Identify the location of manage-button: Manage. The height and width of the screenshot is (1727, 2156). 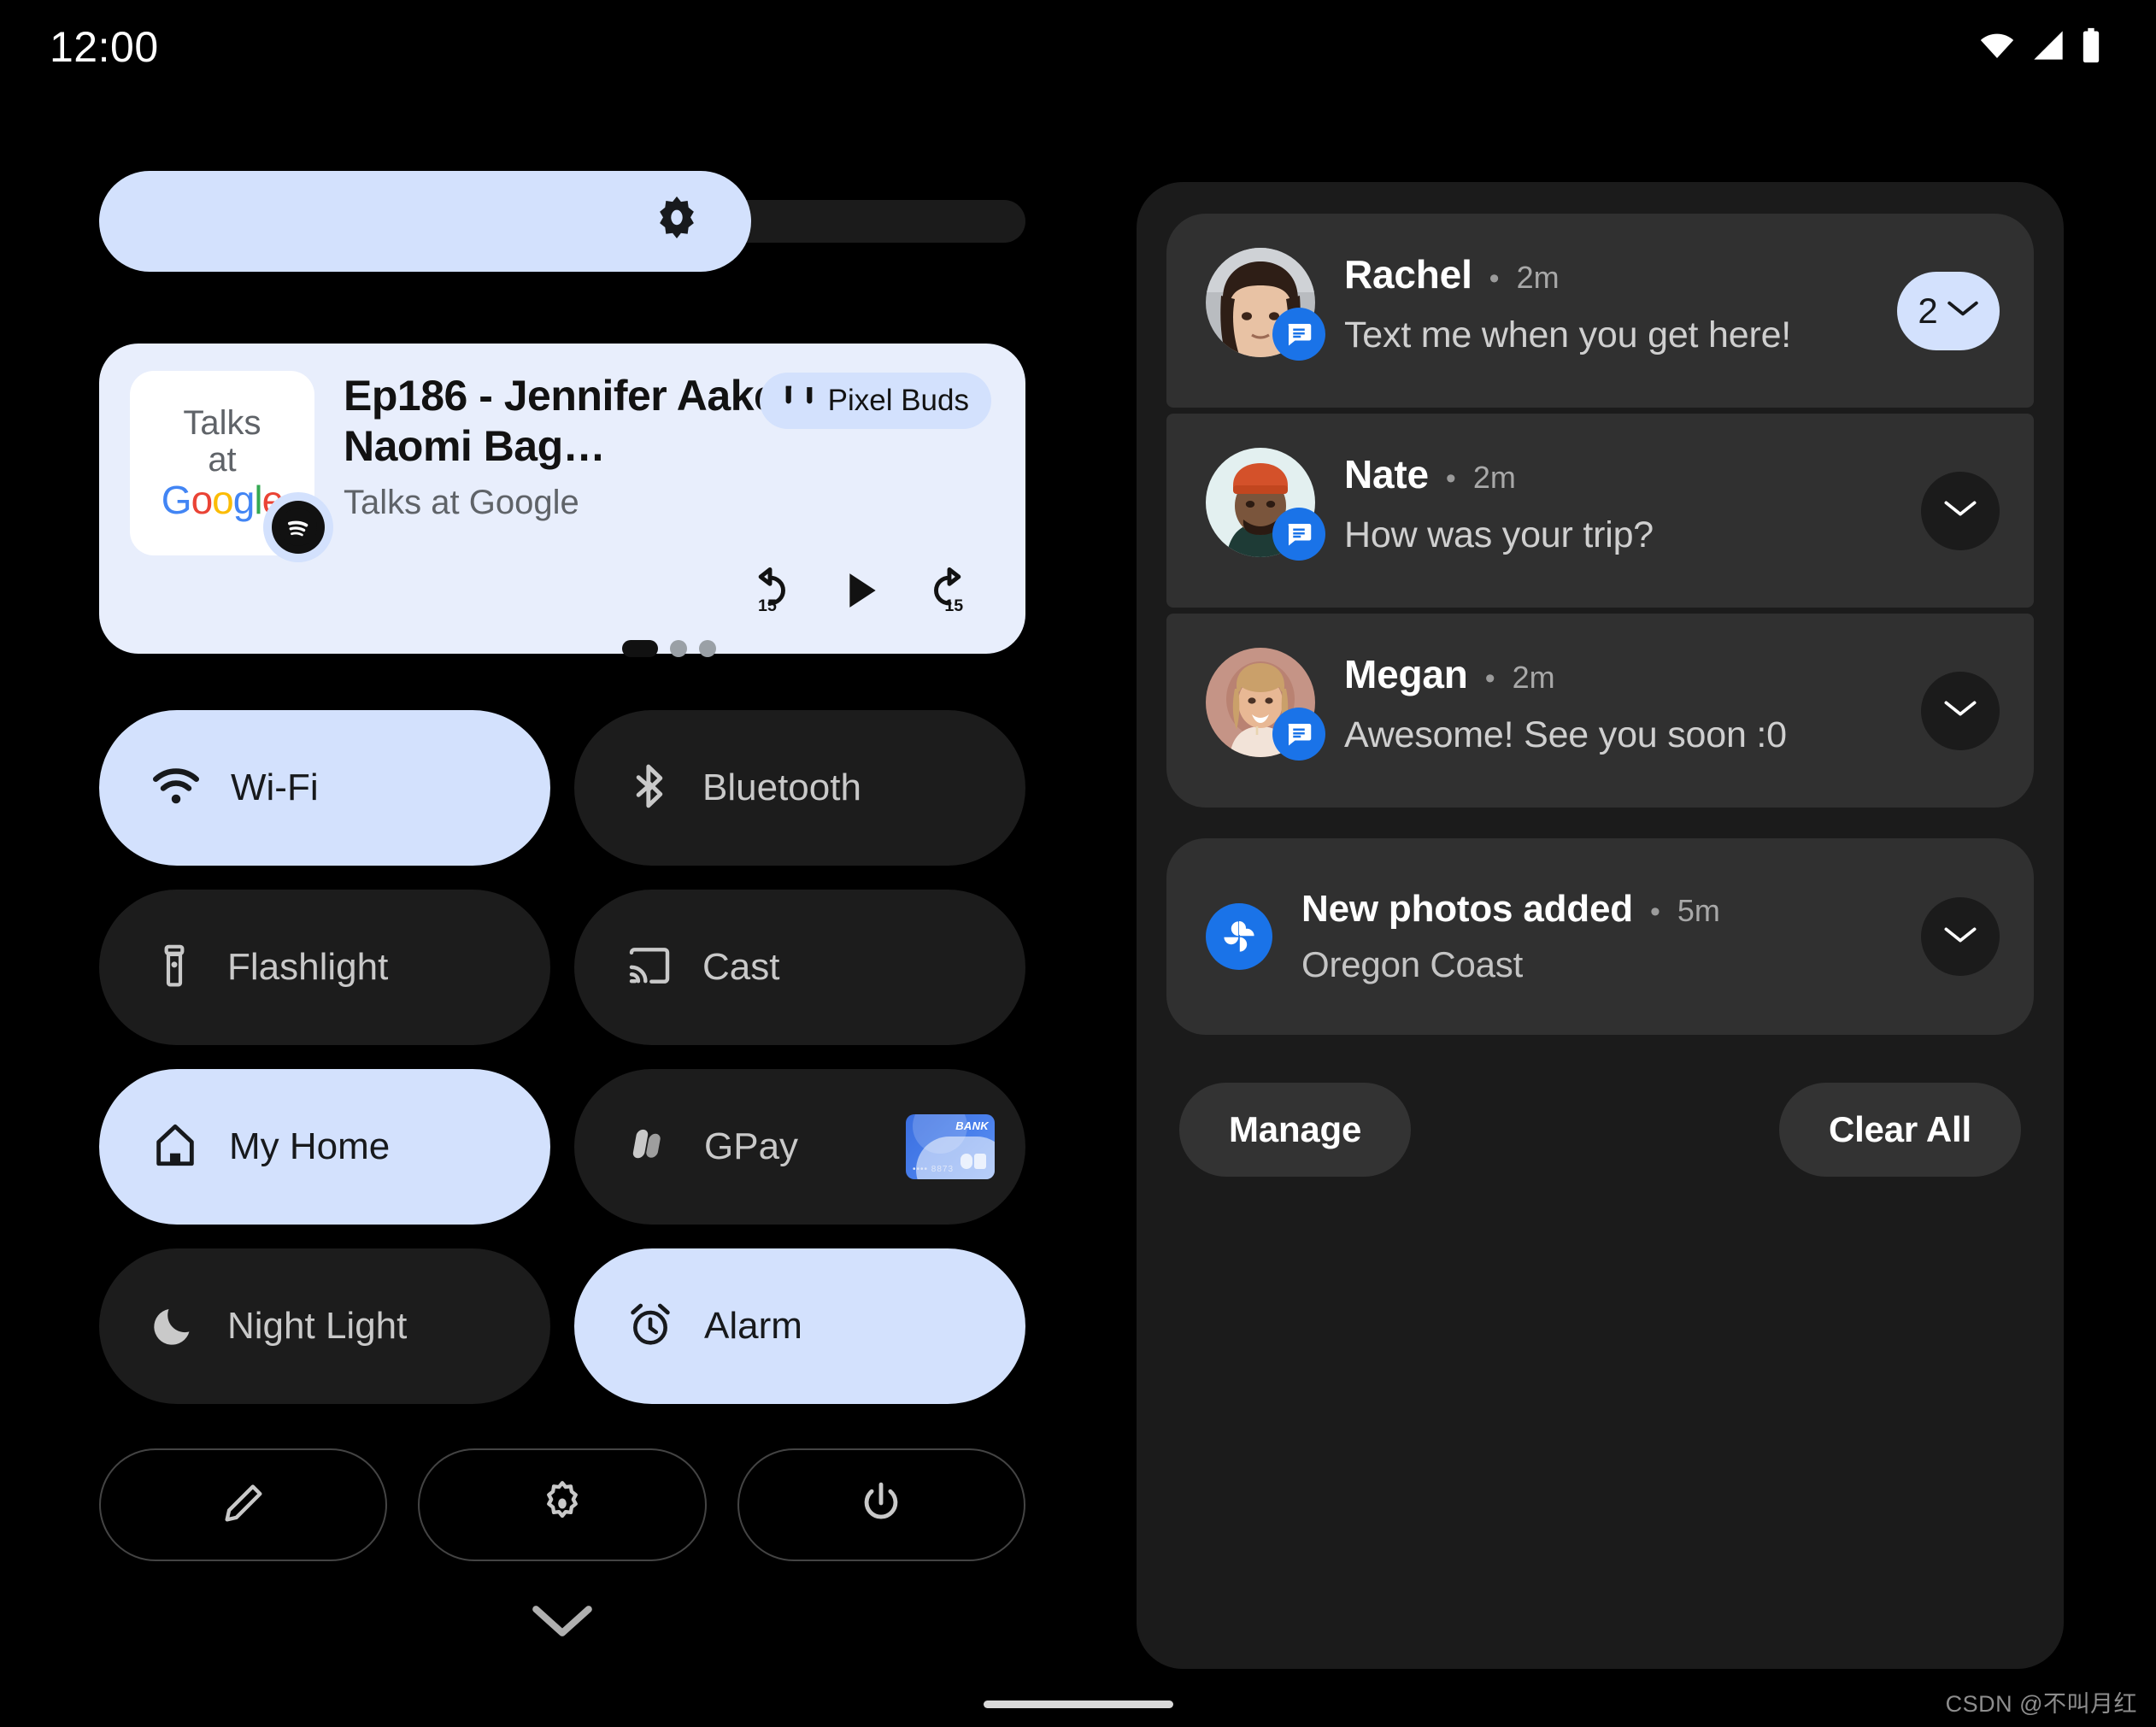
(1295, 1130).